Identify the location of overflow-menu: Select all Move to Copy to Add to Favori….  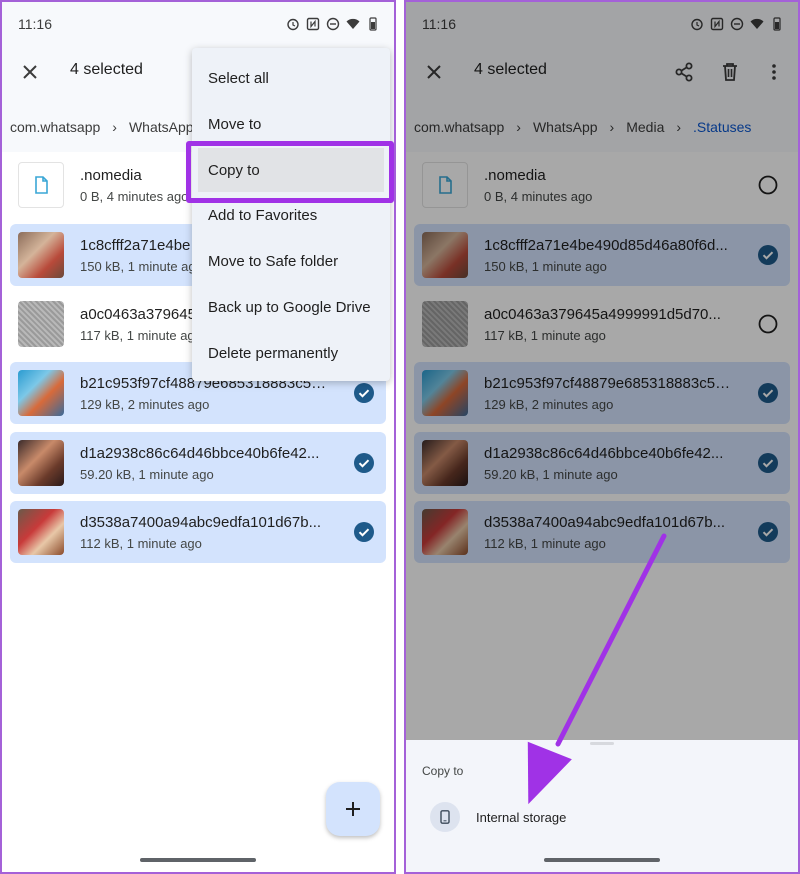
(291, 214).